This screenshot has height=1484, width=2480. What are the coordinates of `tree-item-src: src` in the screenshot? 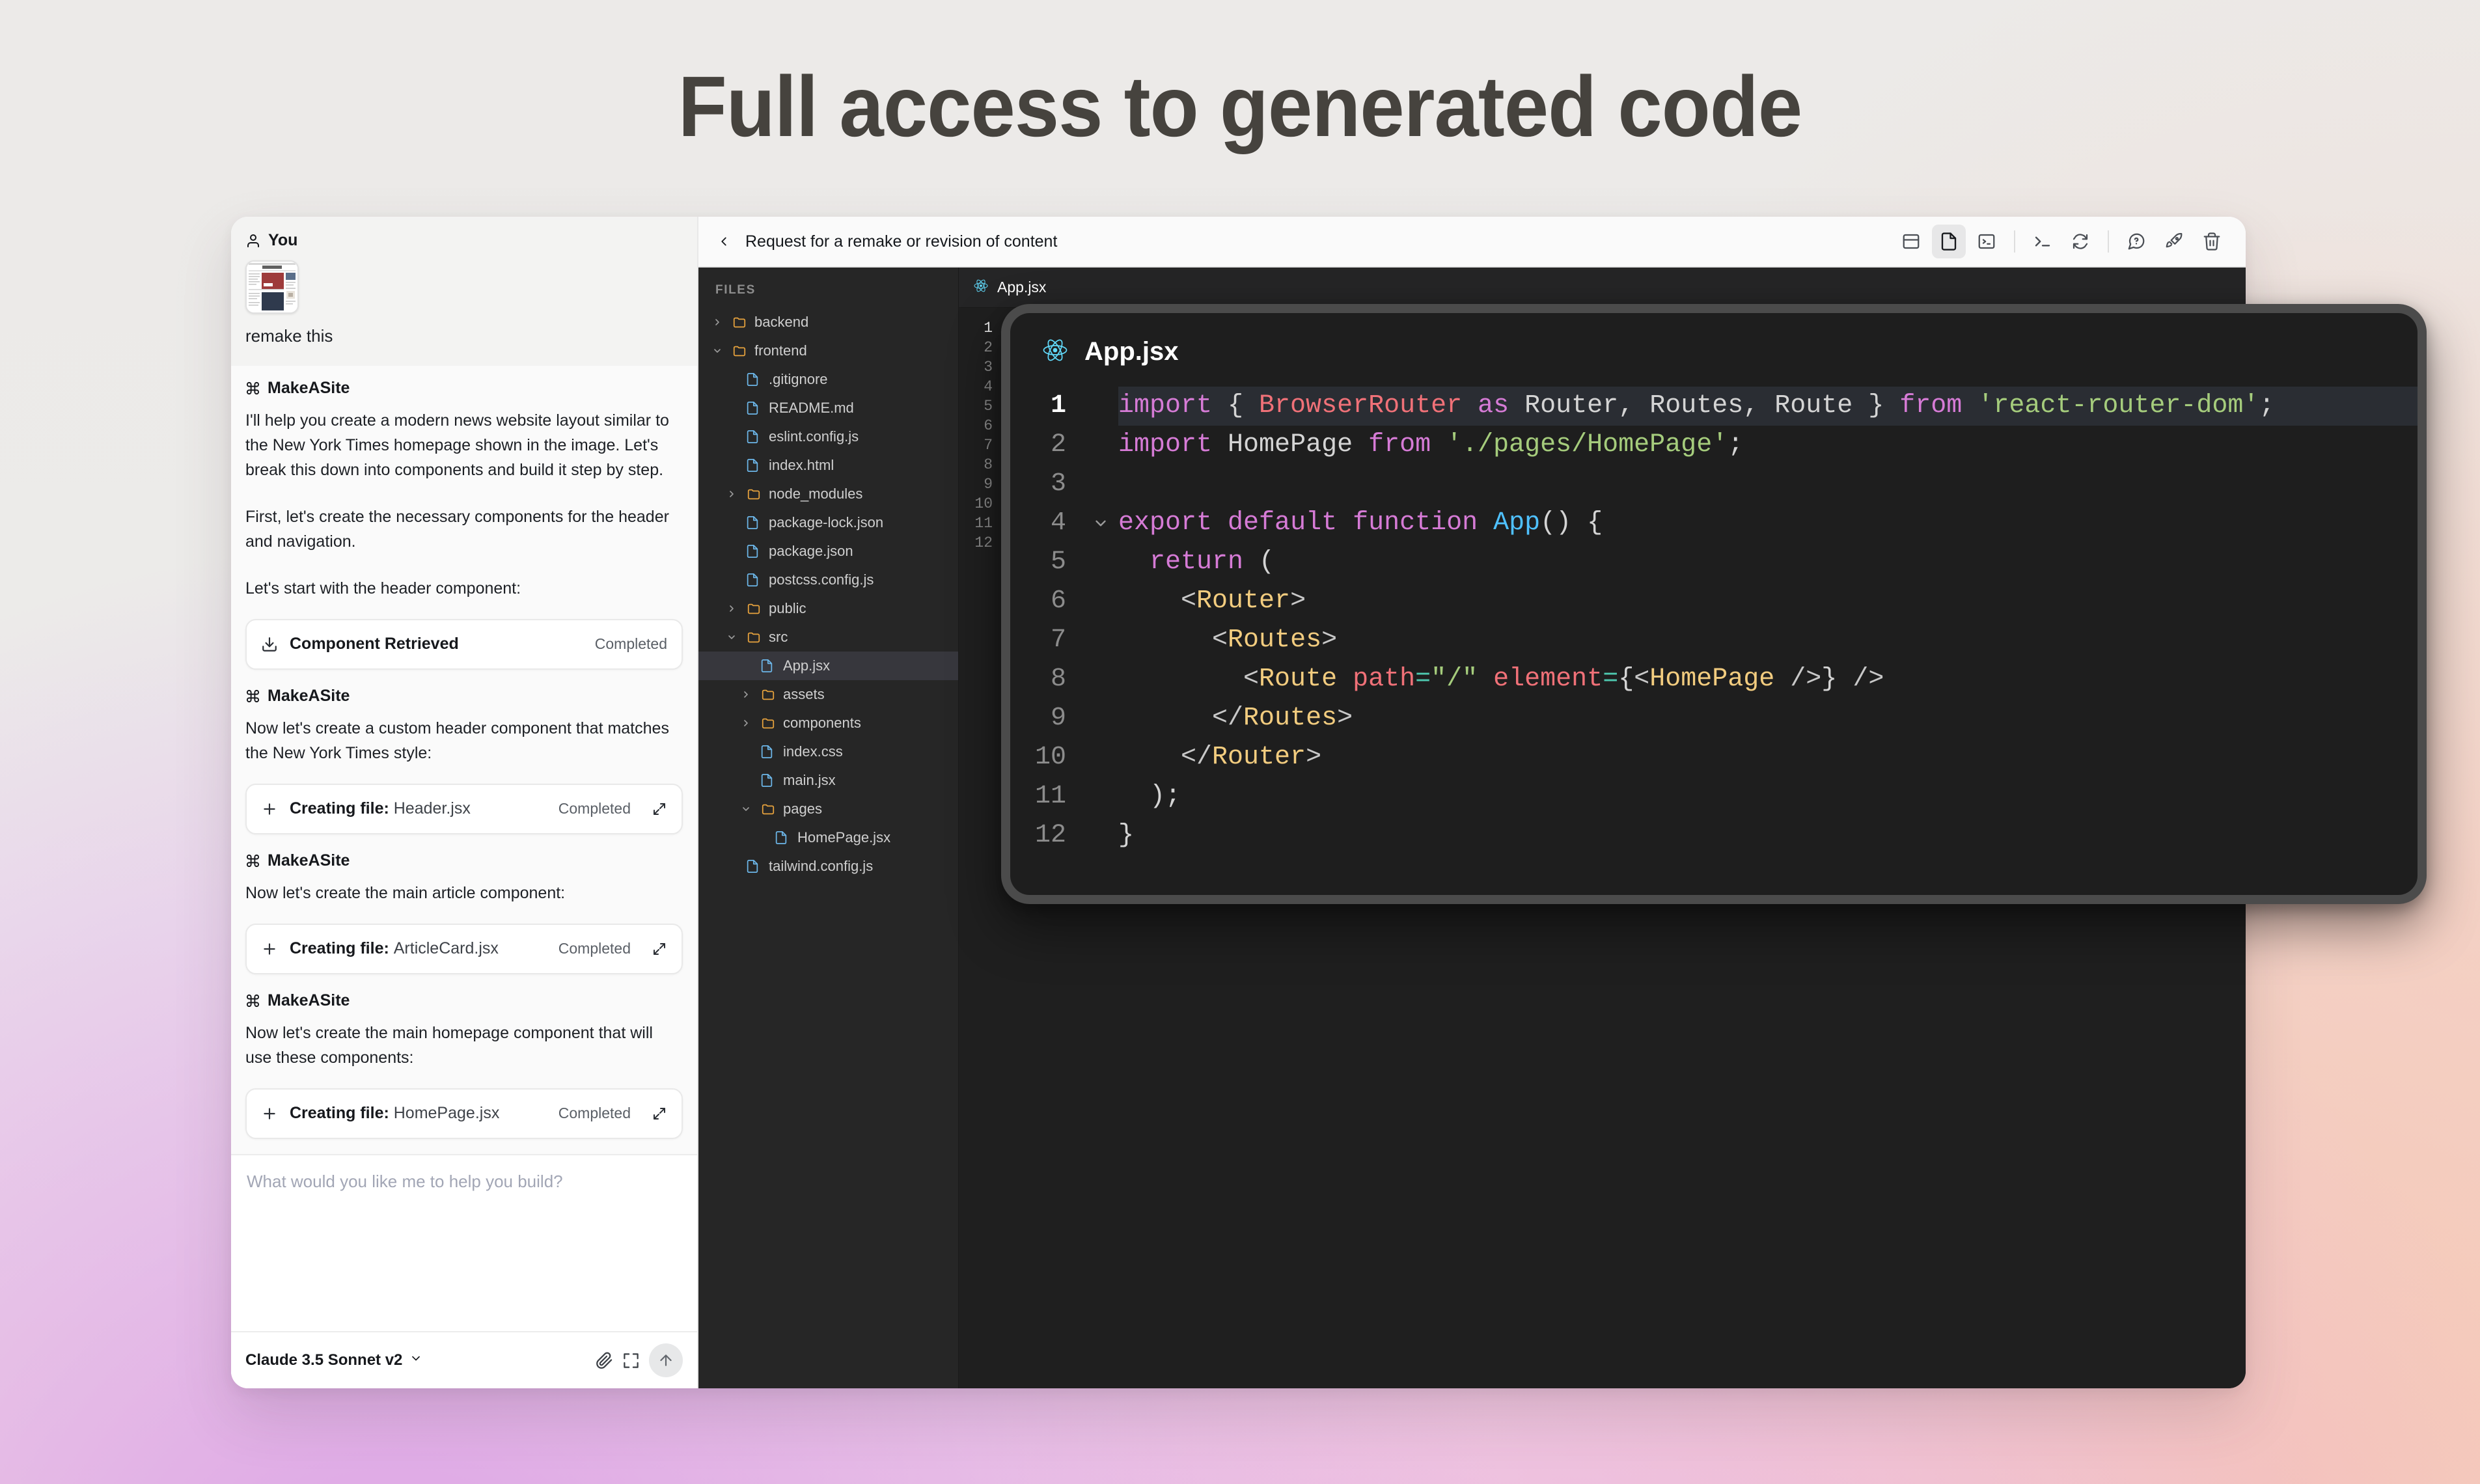 It's located at (828, 637).